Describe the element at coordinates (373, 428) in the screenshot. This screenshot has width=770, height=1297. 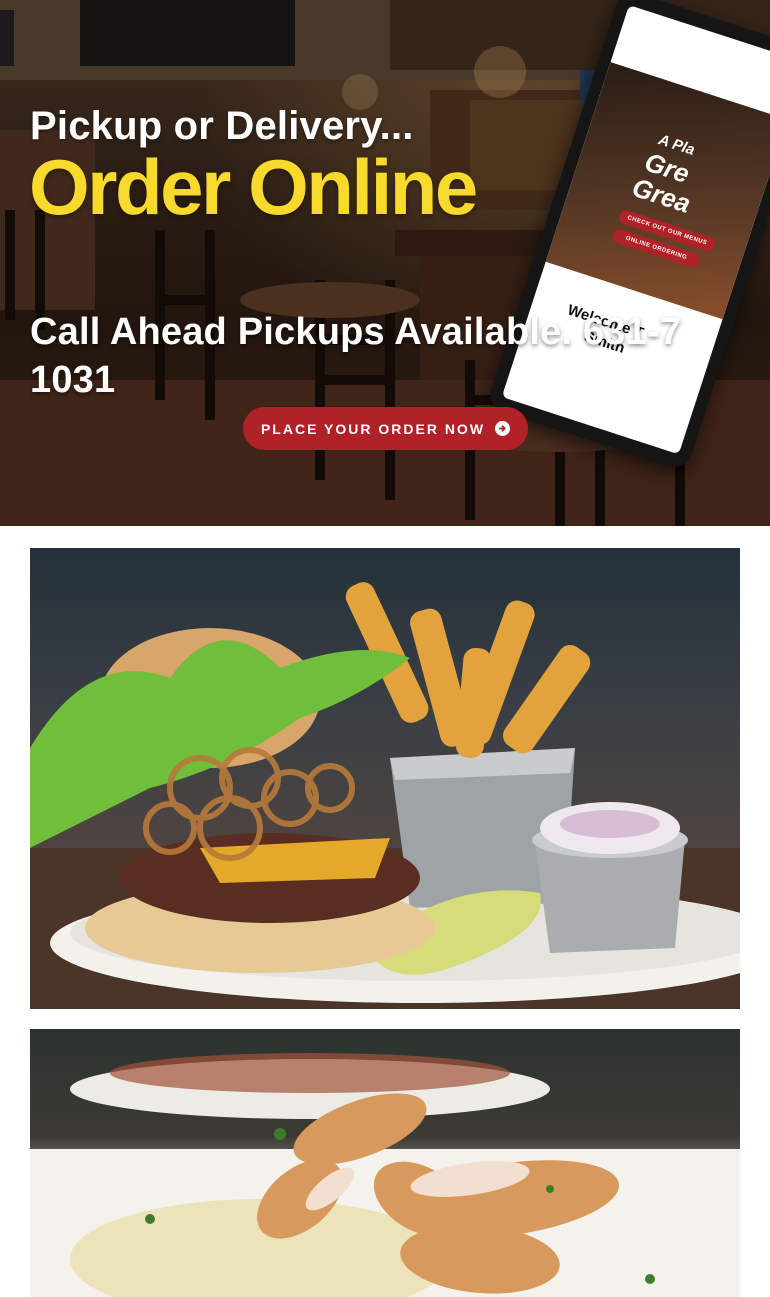
I see `place-order-label: PLACE YOUR ORDER NOW` at that location.